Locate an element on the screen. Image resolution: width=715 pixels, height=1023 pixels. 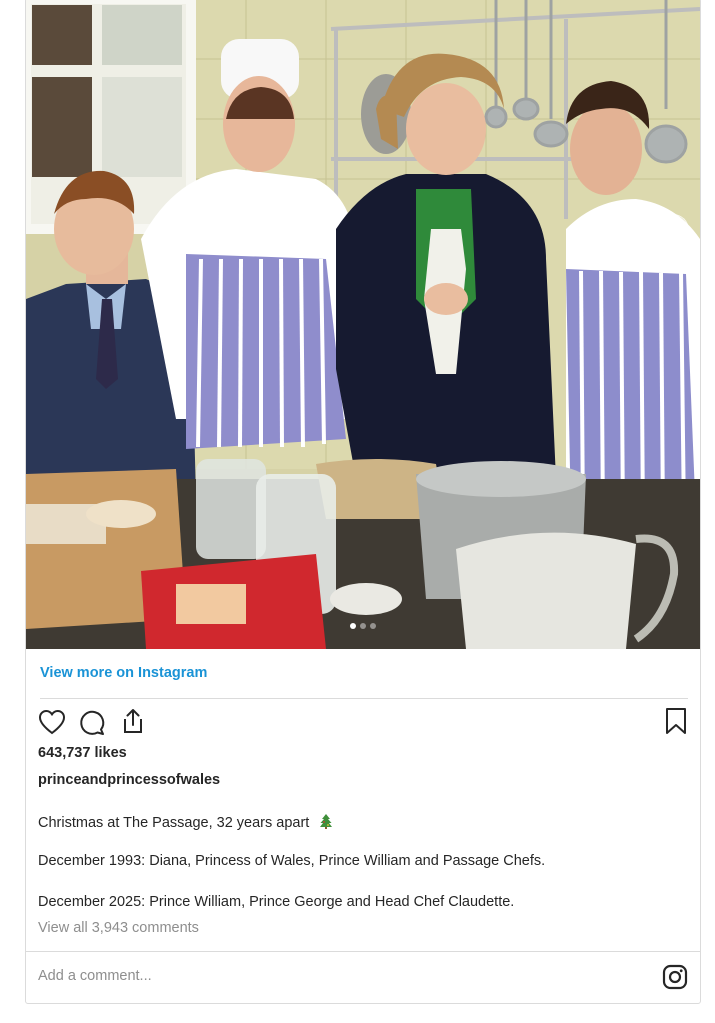
christmas-tree-emoji is located at coordinates (326, 821).